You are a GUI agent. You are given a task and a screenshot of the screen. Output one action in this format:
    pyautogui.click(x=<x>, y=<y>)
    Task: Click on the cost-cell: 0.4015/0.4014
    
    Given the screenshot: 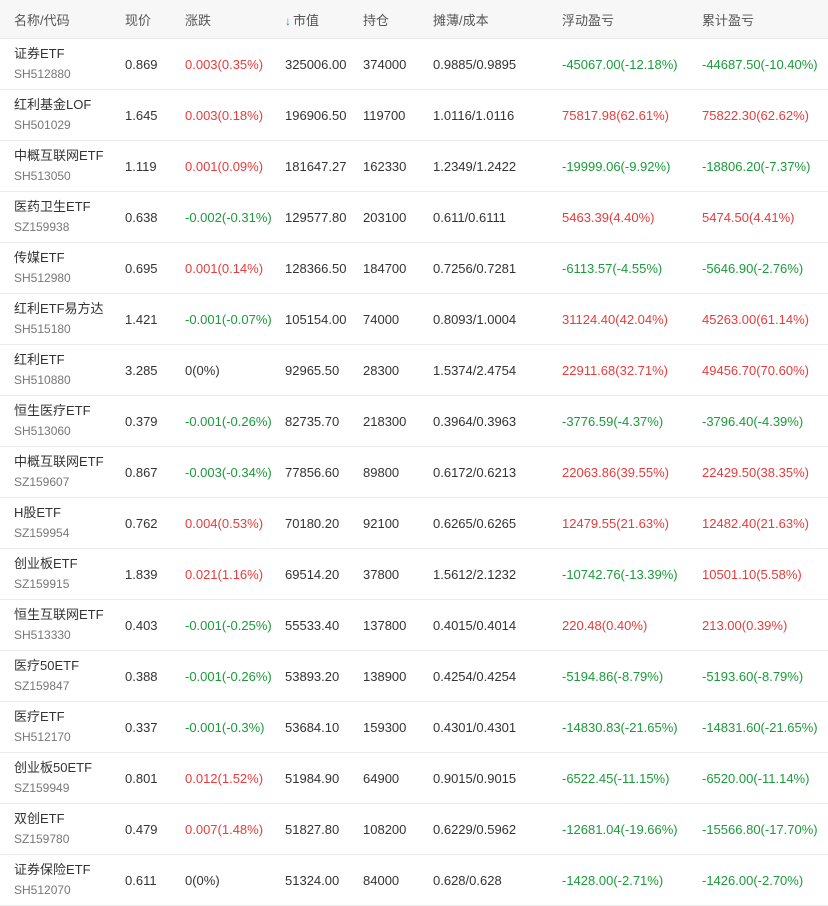 What is the action you would take?
    pyautogui.click(x=475, y=625)
    